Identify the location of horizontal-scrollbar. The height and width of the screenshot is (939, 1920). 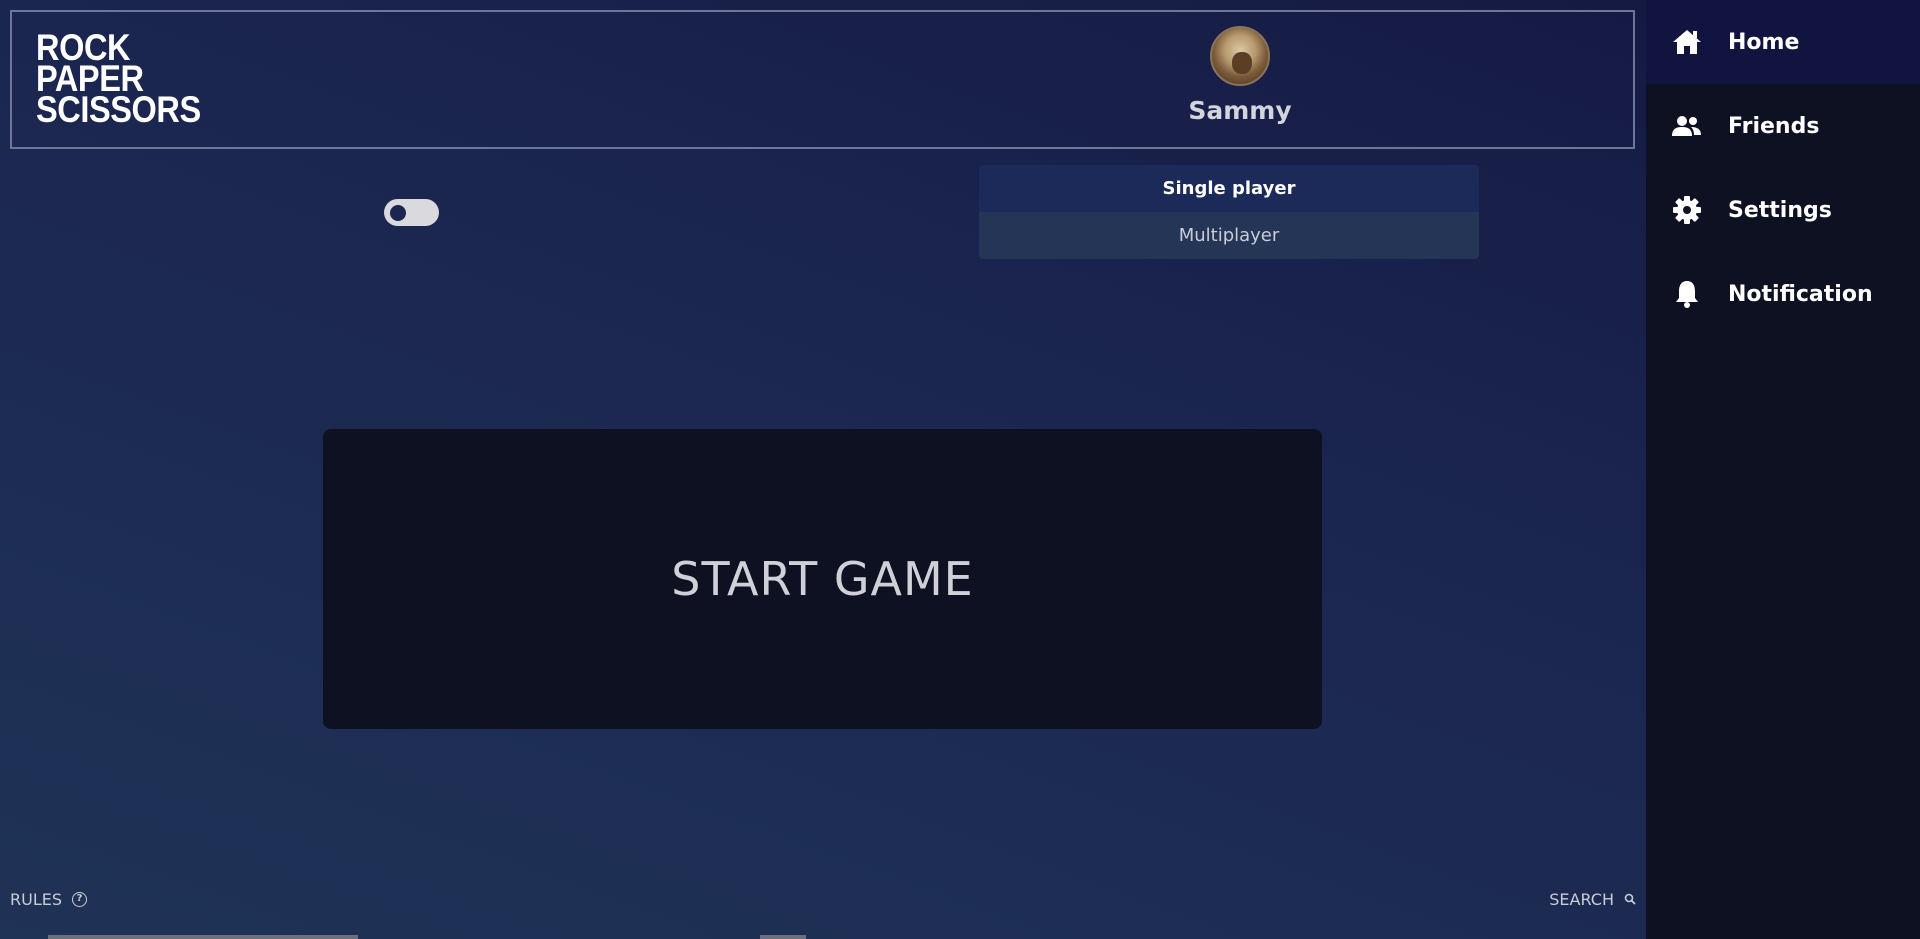
(203, 937).